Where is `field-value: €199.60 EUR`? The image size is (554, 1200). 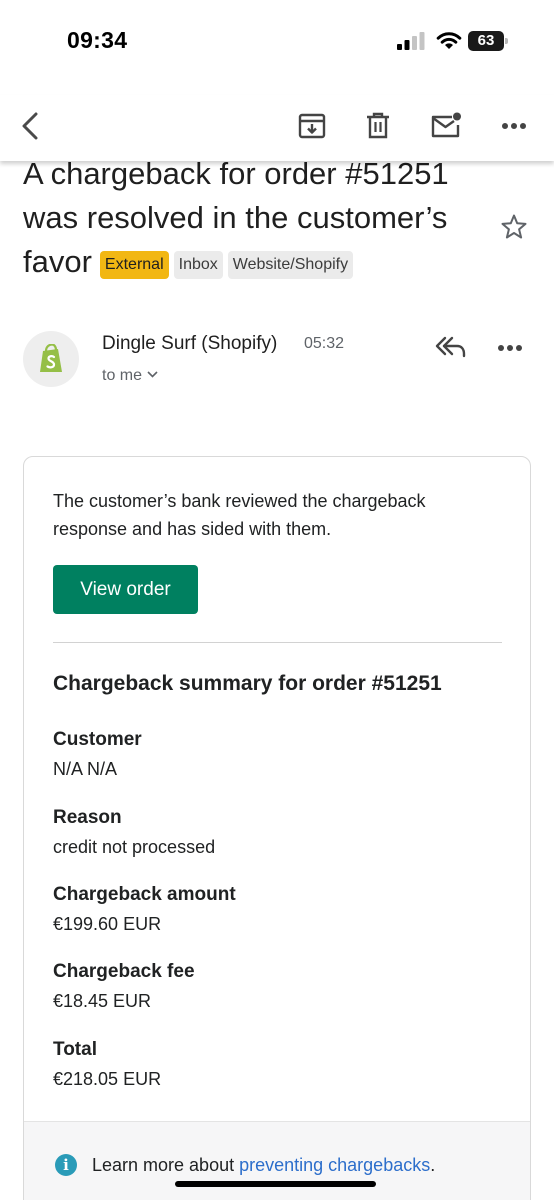
field-value: €199.60 EUR is located at coordinates (107, 924).